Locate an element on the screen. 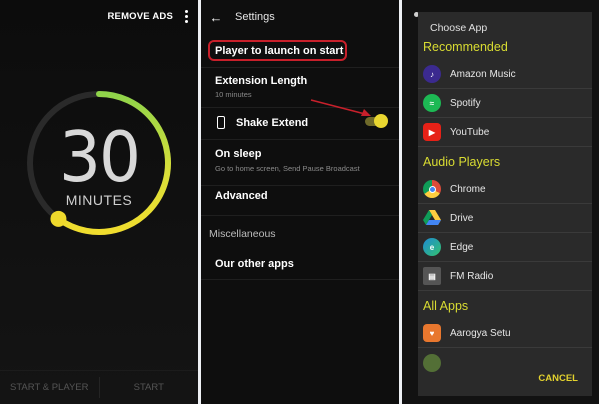  app-item: ♪ Amazon Music is located at coordinates (505, 74).